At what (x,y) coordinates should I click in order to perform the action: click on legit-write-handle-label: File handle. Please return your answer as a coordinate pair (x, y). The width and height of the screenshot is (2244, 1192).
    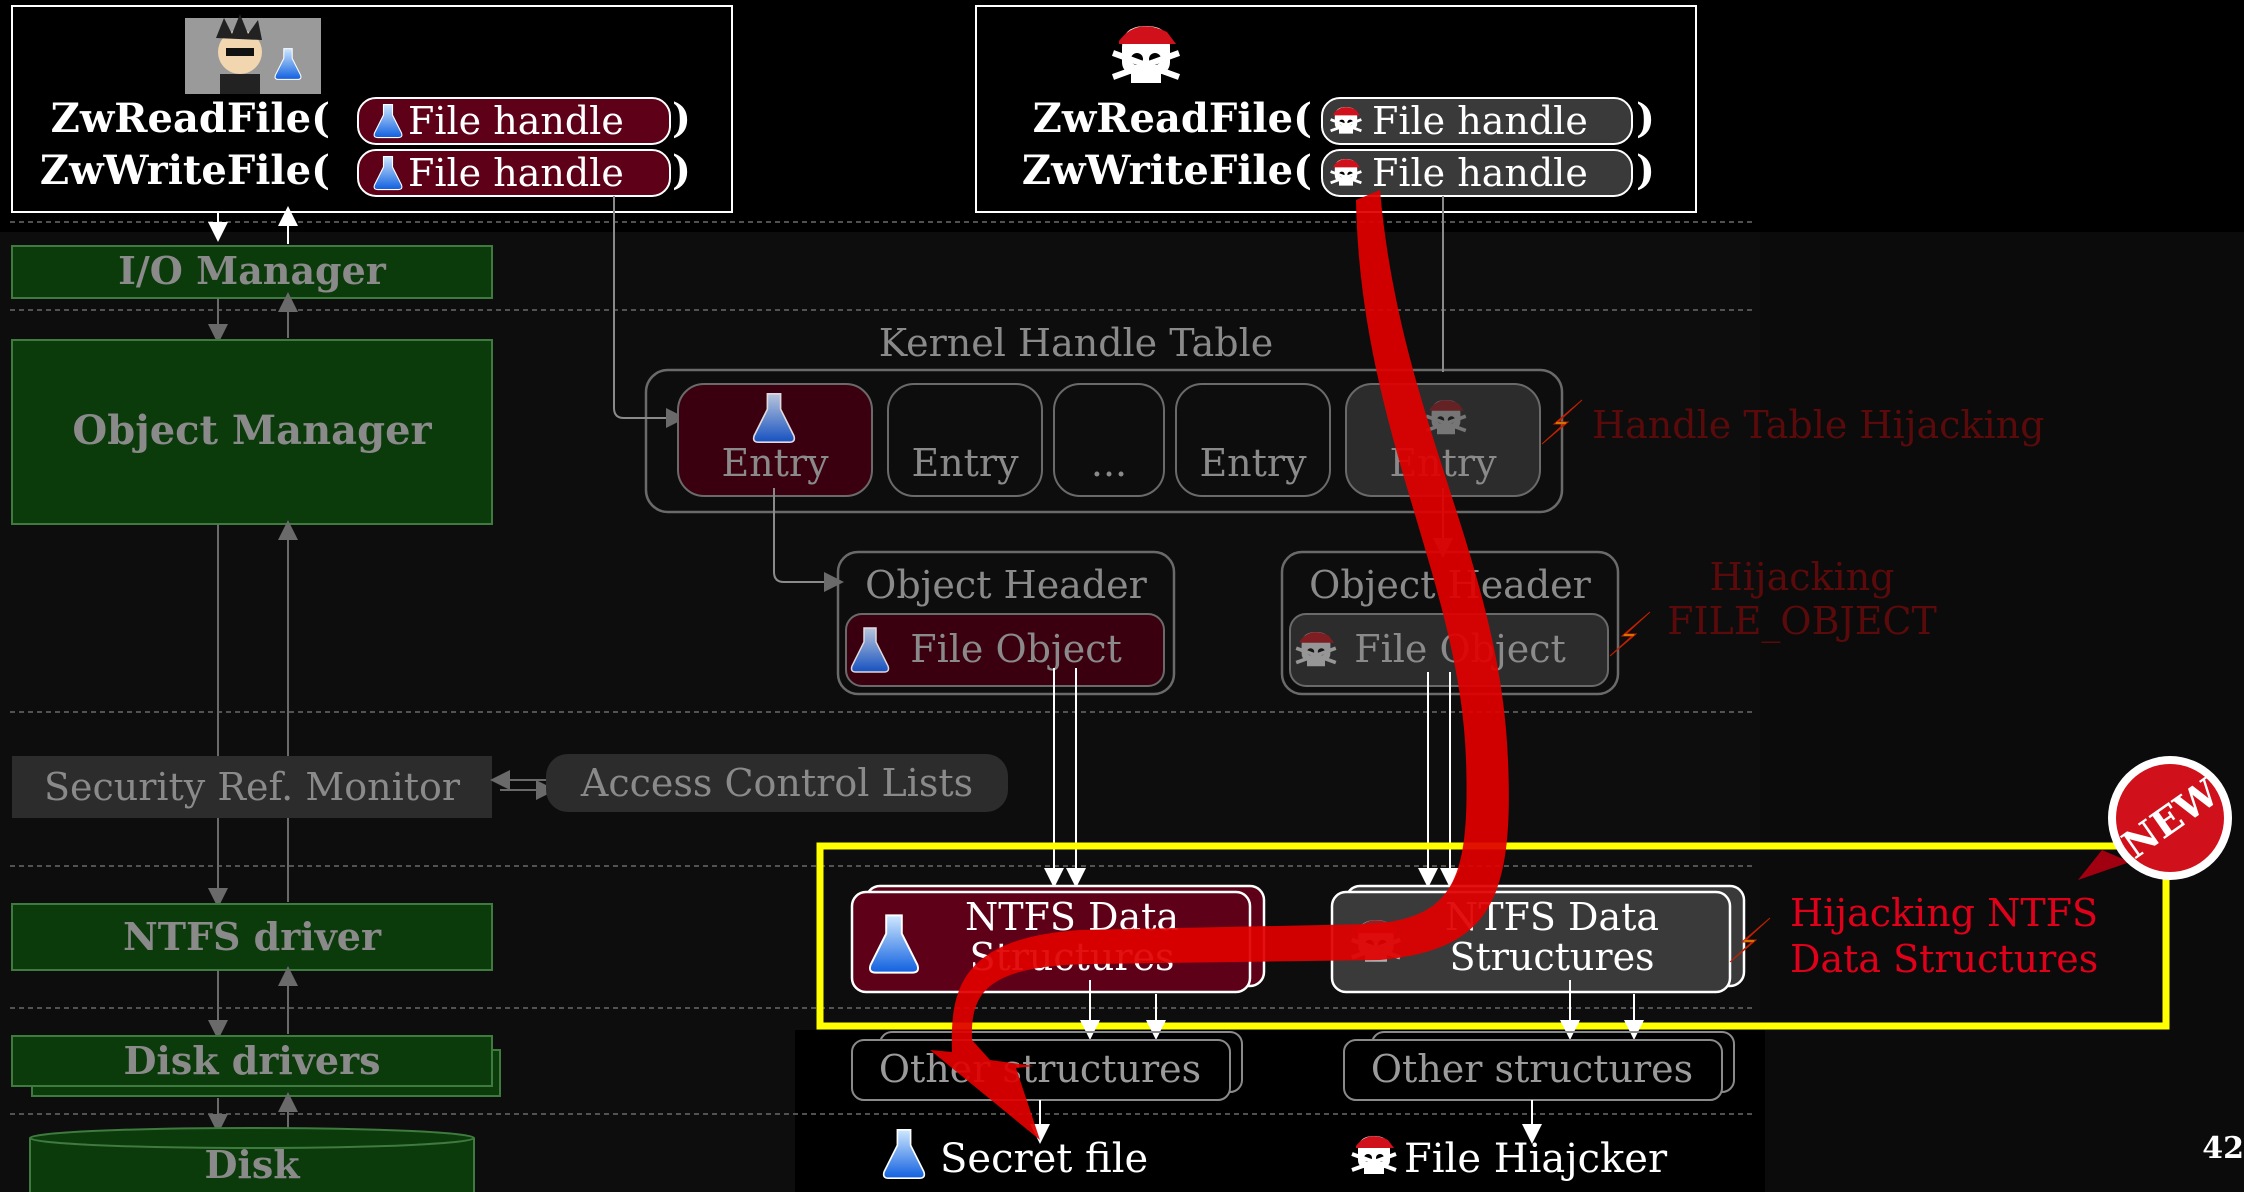
    Looking at the image, I should click on (516, 173).